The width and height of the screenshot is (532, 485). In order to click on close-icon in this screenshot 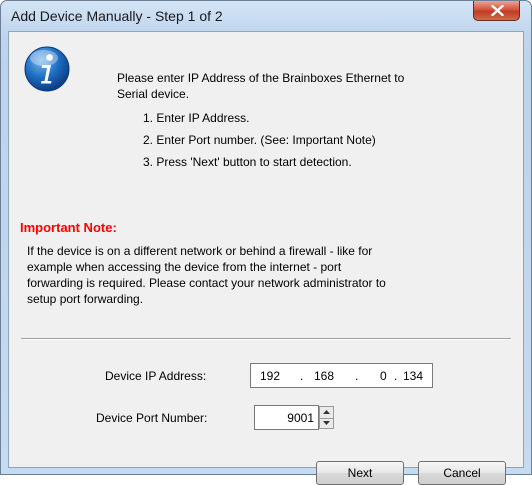, I will do `click(497, 10)`.